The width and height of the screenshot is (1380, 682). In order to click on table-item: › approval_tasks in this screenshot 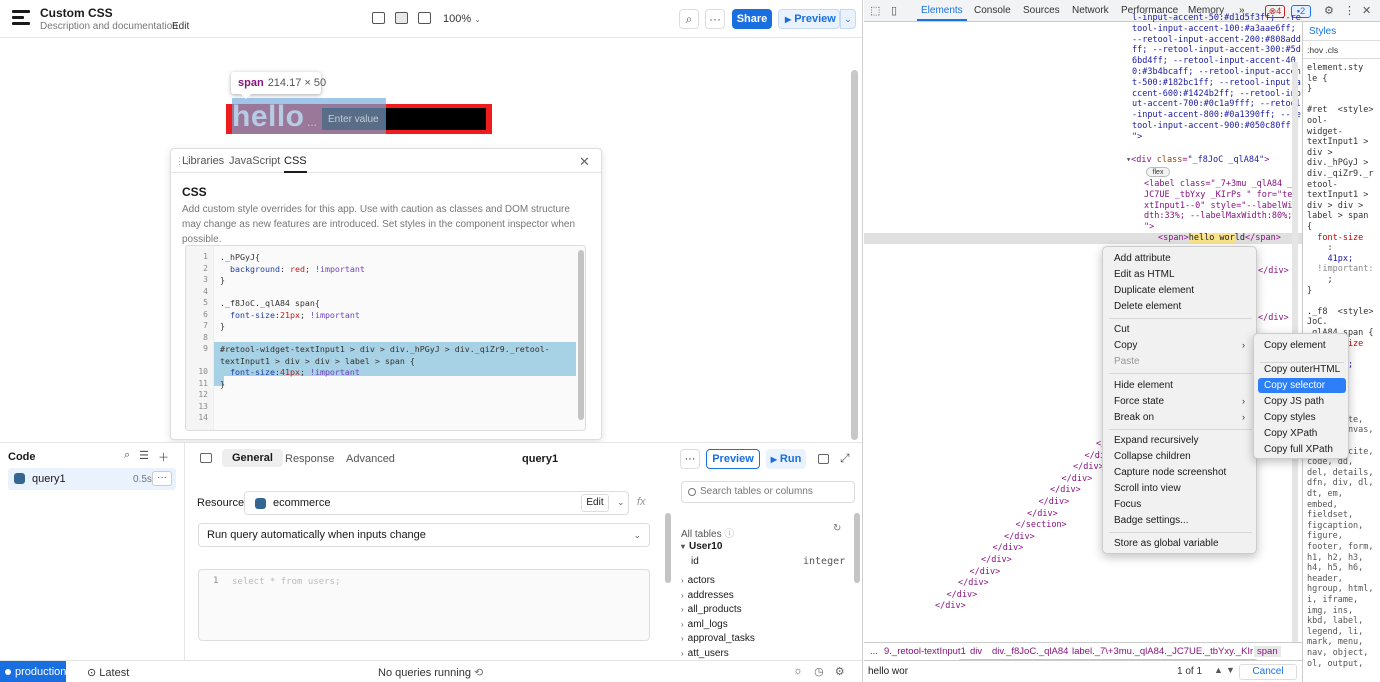, I will do `click(718, 638)`.